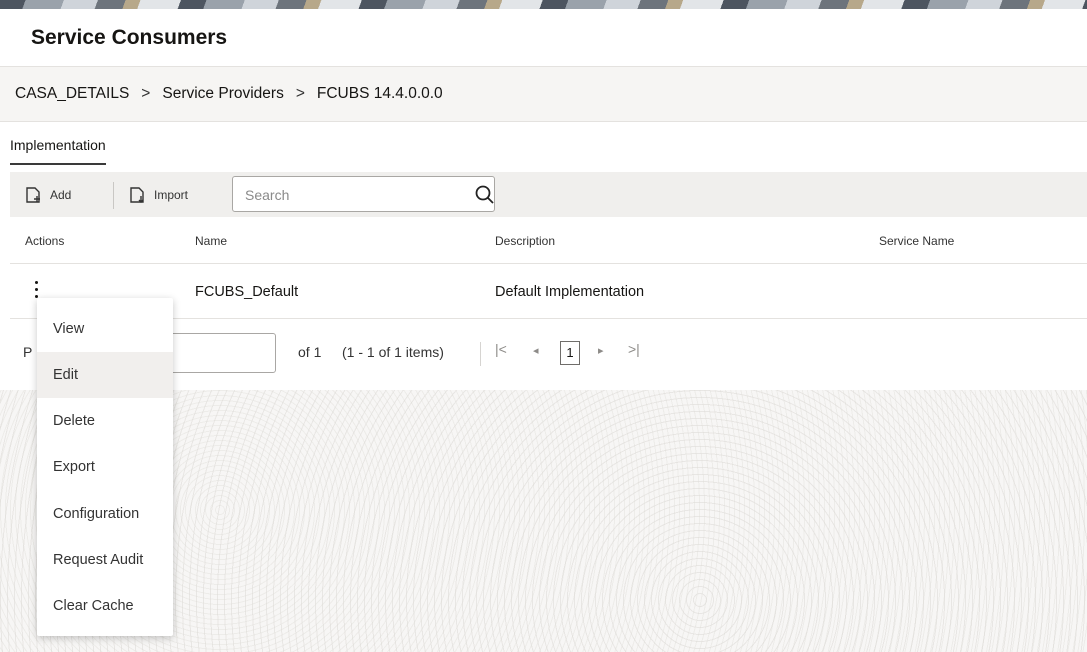  I want to click on current-page-button: 1, so click(570, 353).